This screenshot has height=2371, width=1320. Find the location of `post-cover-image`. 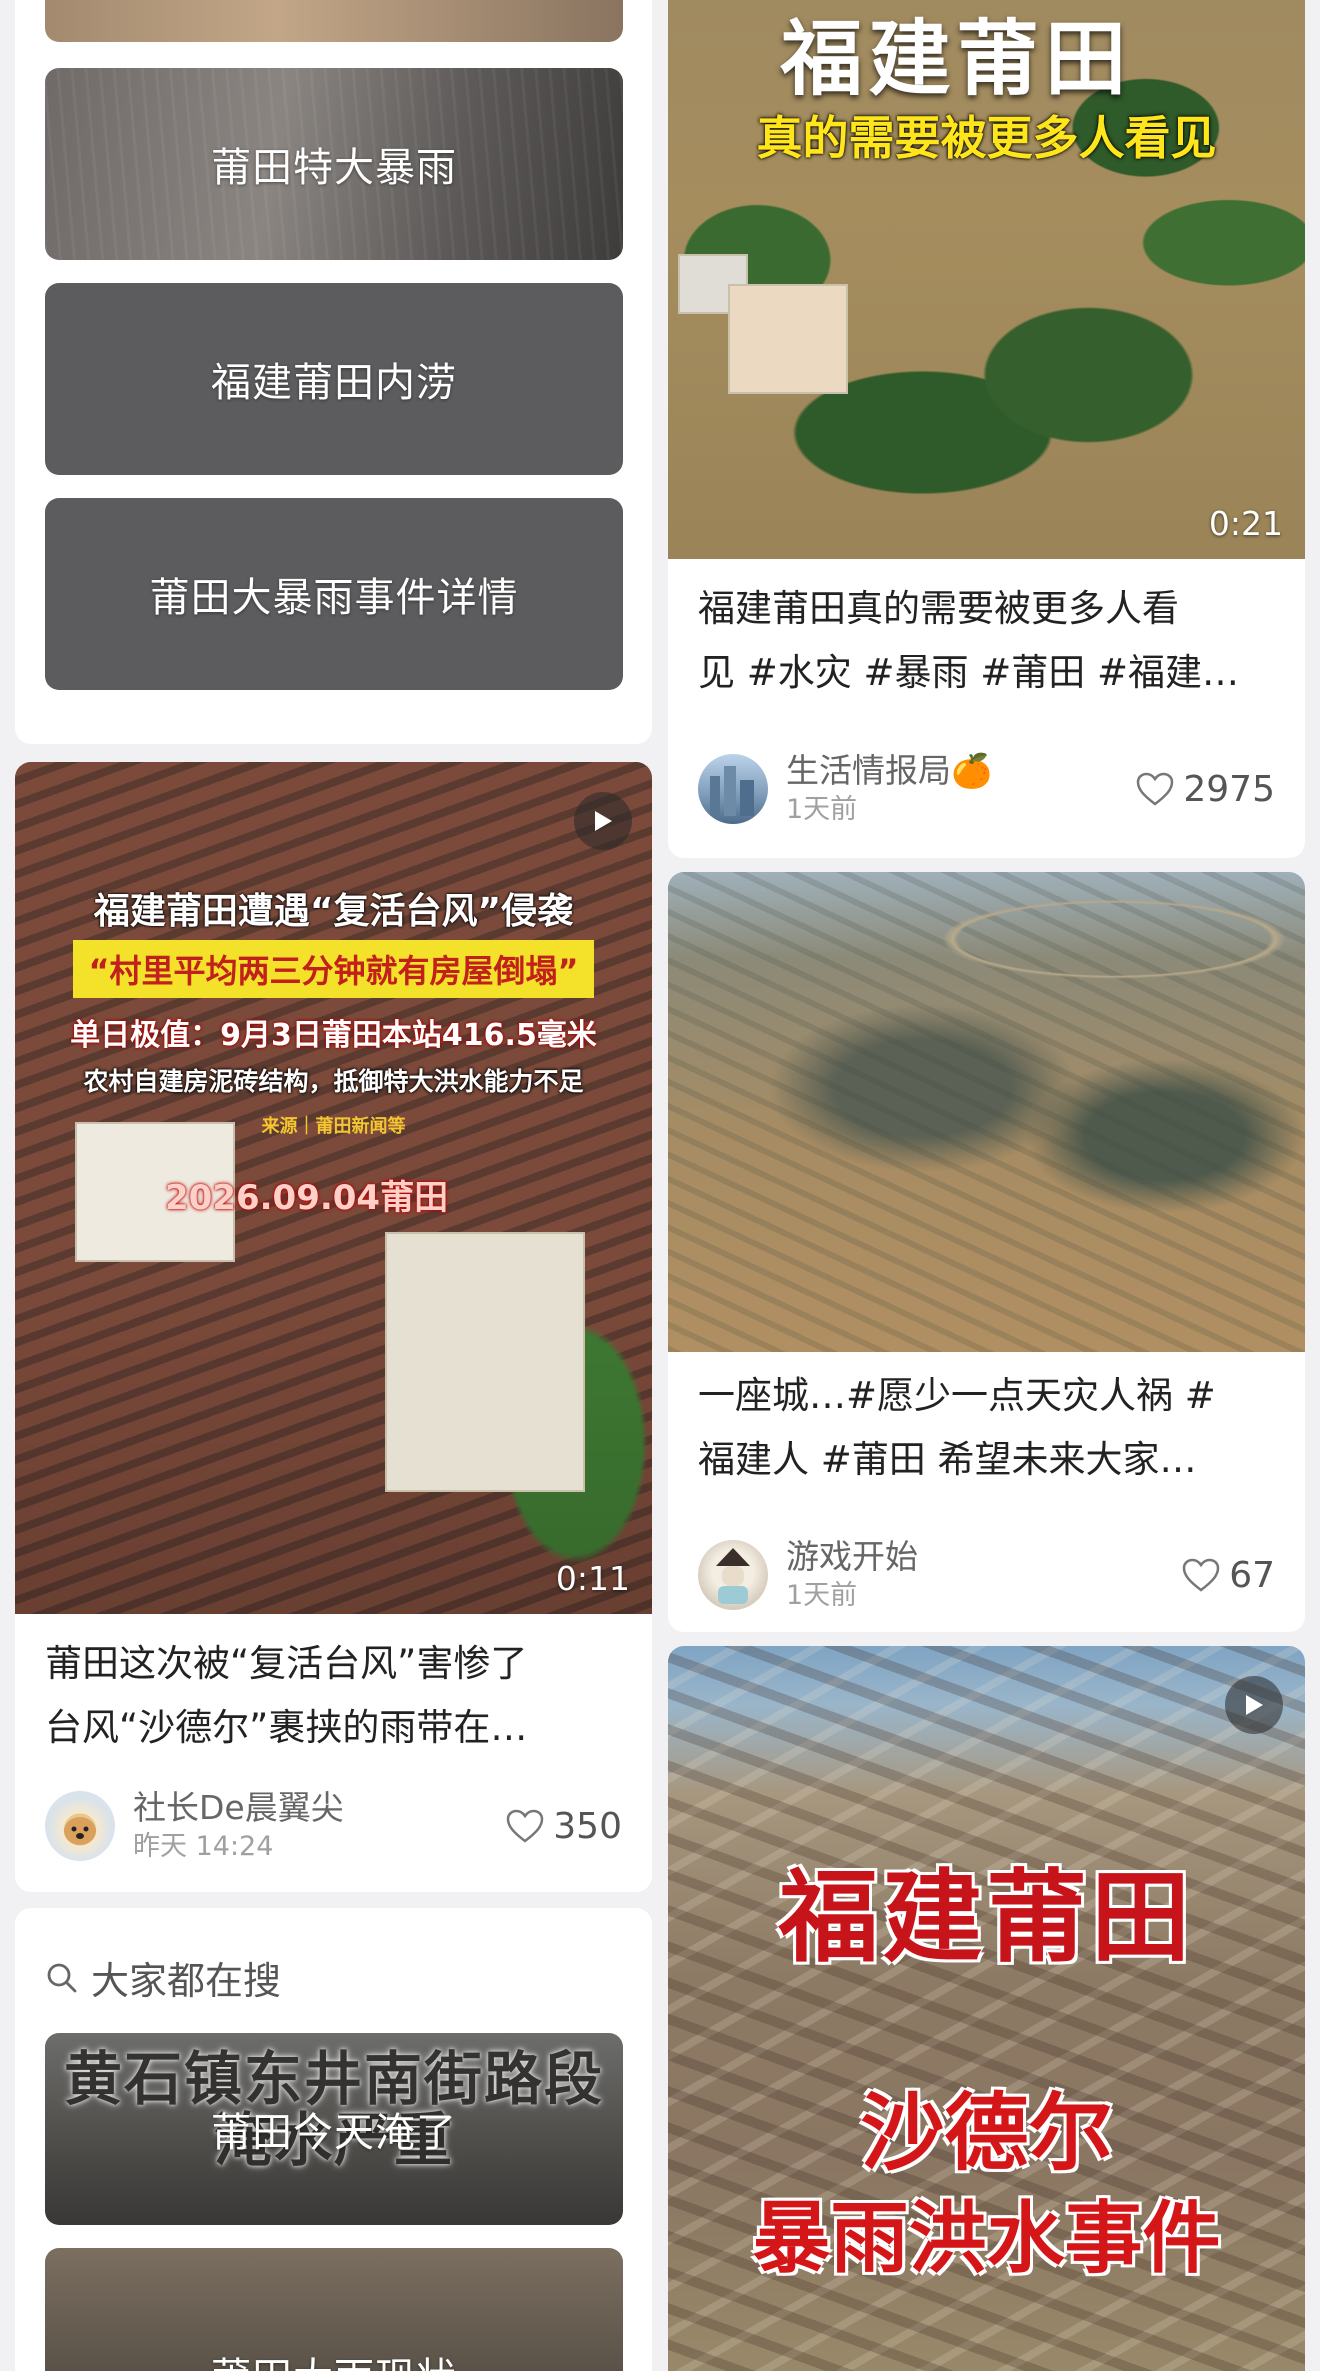

post-cover-image is located at coordinates (986, 1112).